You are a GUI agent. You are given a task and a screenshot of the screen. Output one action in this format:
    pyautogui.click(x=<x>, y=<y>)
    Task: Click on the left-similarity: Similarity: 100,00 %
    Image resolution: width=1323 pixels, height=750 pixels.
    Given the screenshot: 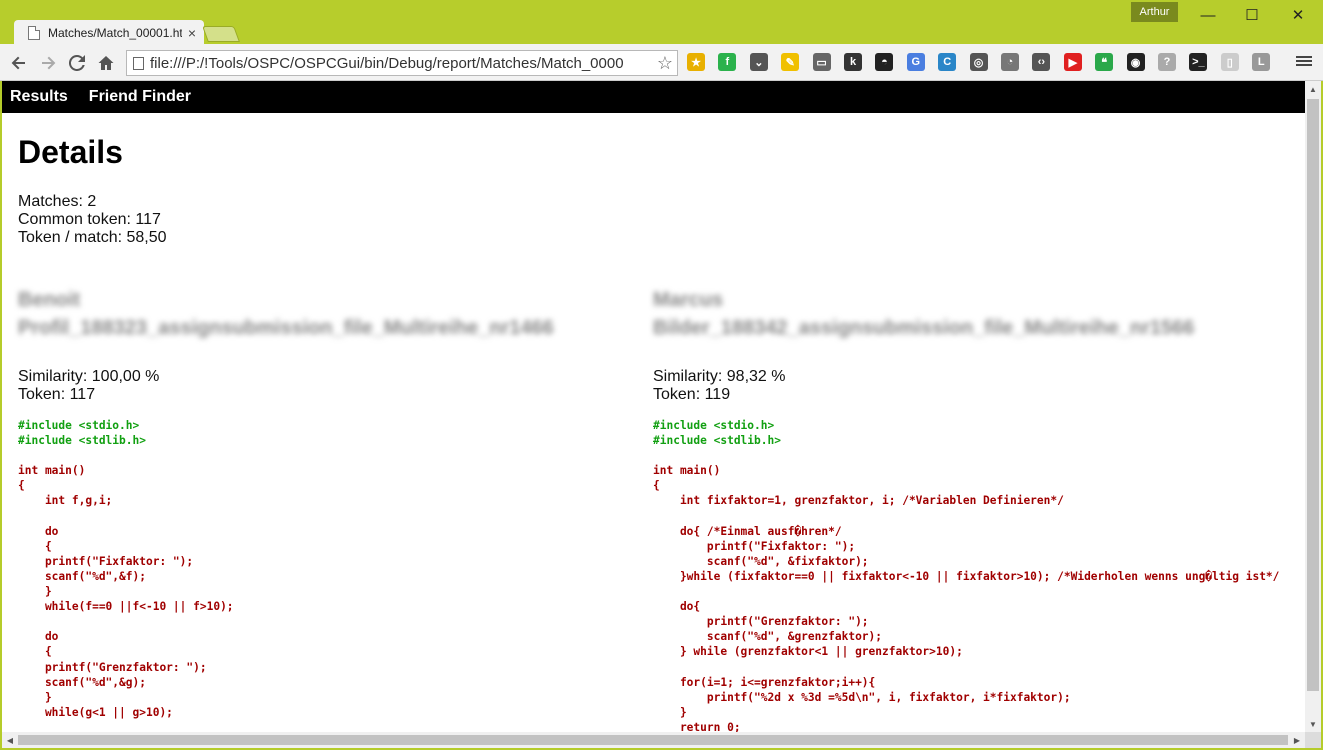 What is the action you would take?
    pyautogui.click(x=89, y=376)
    